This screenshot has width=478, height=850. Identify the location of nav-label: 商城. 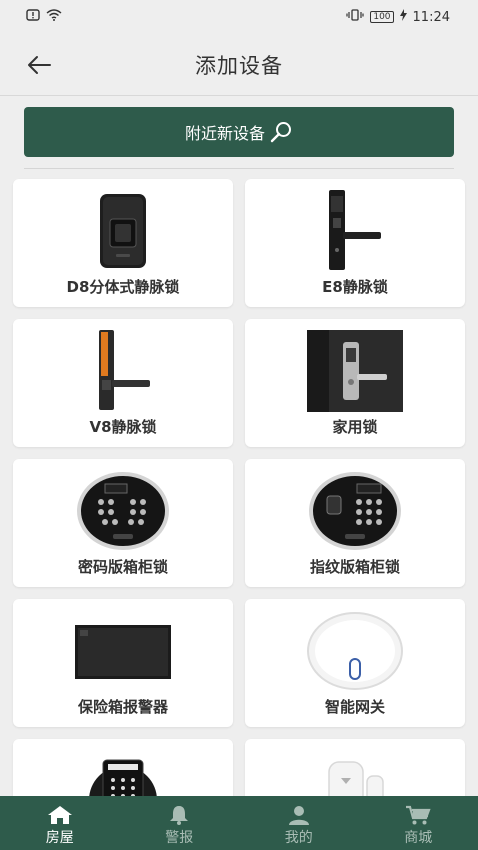
(418, 838).